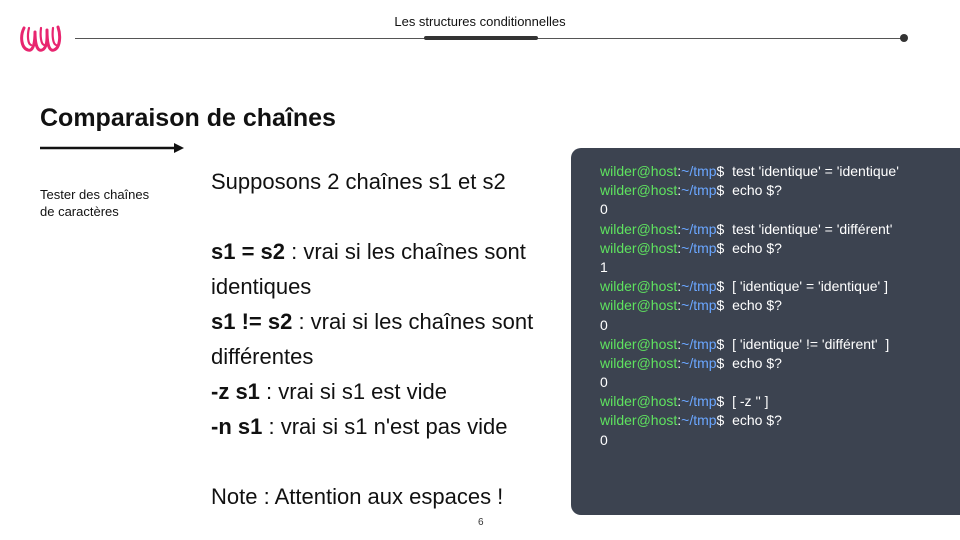 The width and height of the screenshot is (960, 540). I want to click on rule-description: : vrai si s1 n'est pas vide, so click(385, 426).